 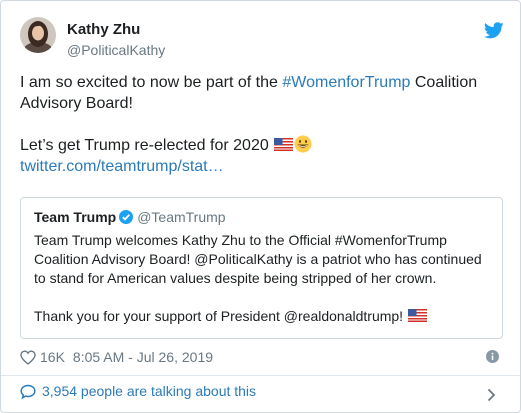 I want to click on quoted-author-name: Team Trump, so click(x=75, y=217).